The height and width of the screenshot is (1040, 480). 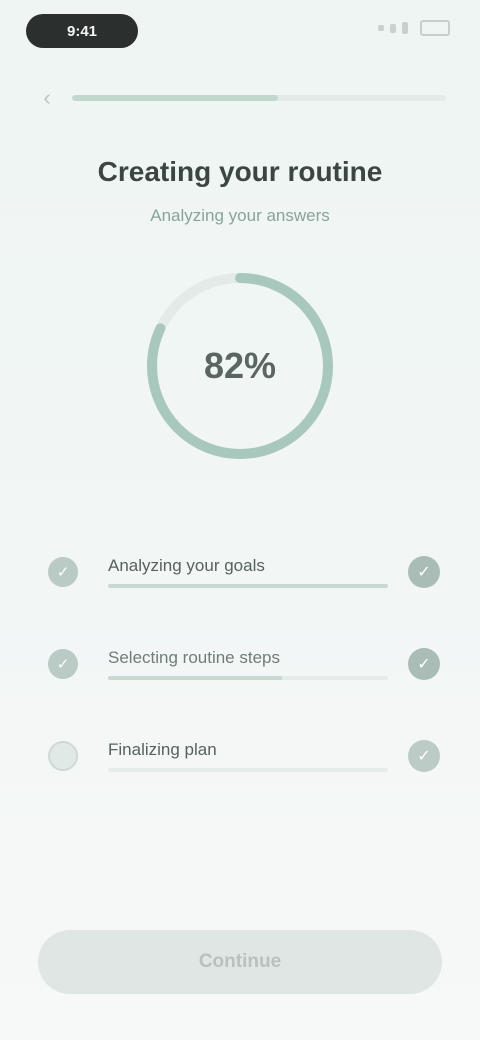 What do you see at coordinates (63, 756) in the screenshot?
I see `step-indicator` at bounding box center [63, 756].